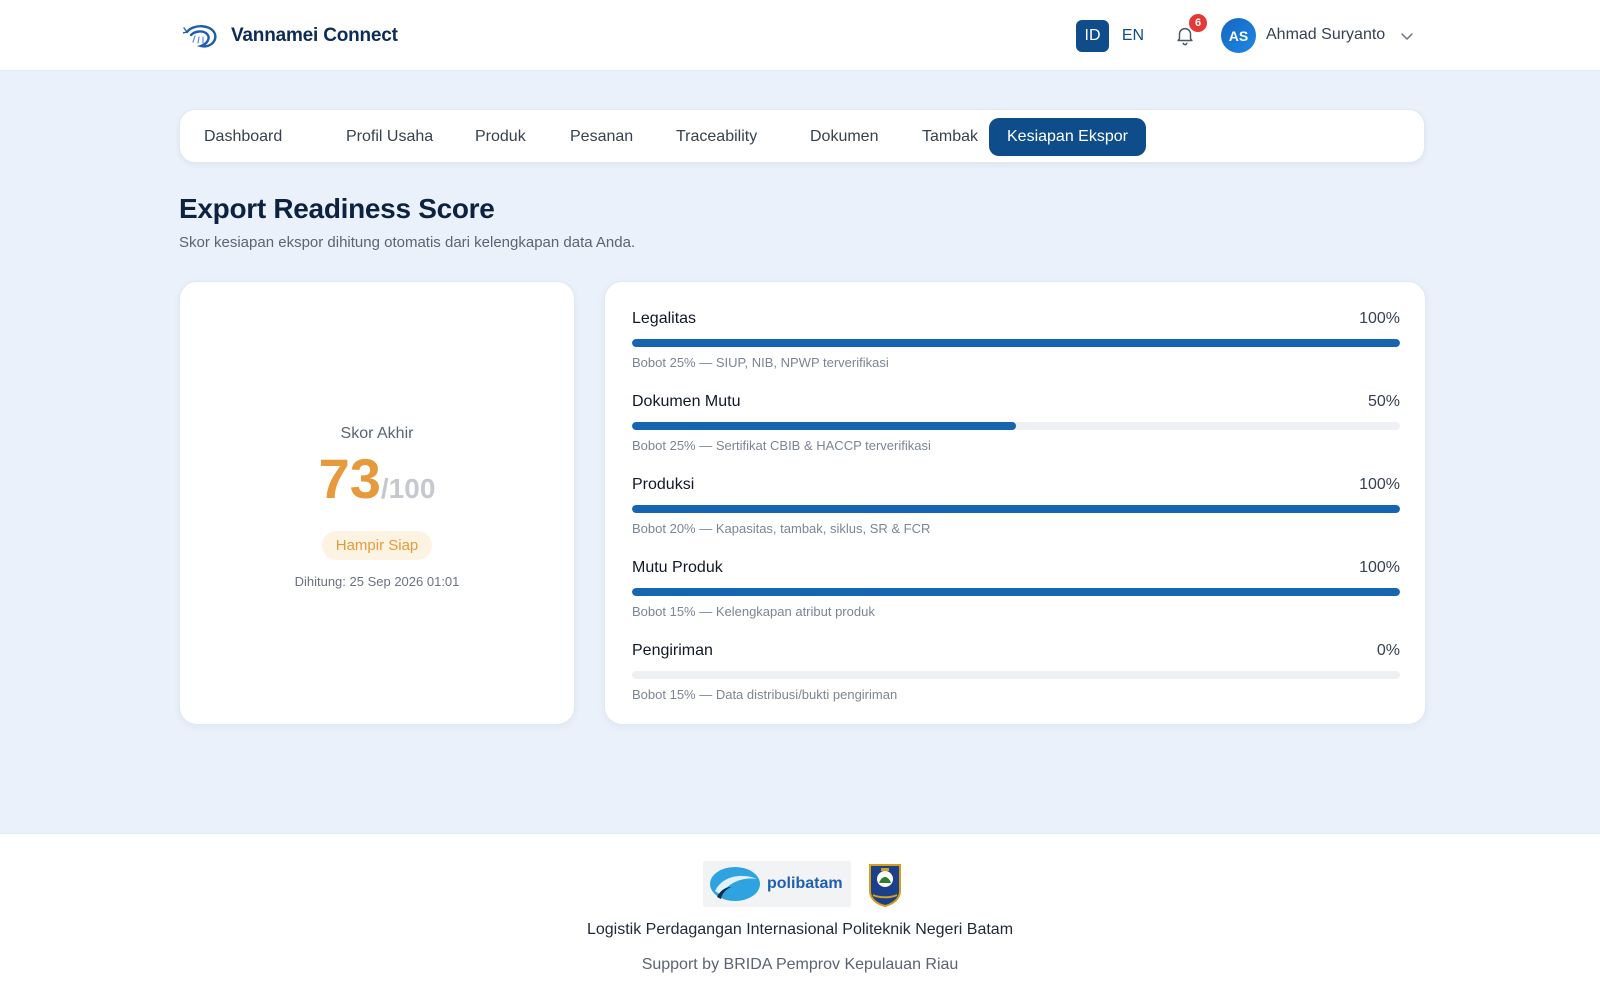  What do you see at coordinates (200, 36) in the screenshot?
I see `shrimp-logo-icon` at bounding box center [200, 36].